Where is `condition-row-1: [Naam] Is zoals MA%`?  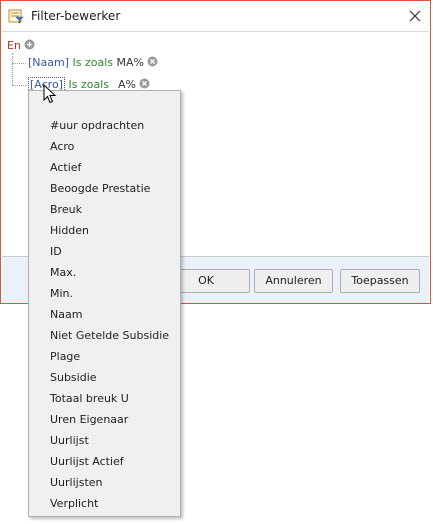 condition-row-1: [Naam] Is zoals MA% is located at coordinates (93, 63).